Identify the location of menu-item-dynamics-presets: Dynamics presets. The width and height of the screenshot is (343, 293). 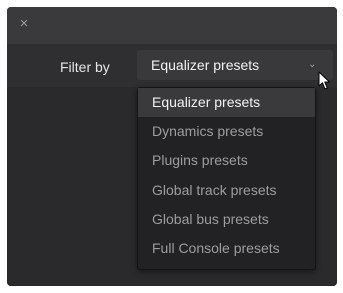
(226, 131).